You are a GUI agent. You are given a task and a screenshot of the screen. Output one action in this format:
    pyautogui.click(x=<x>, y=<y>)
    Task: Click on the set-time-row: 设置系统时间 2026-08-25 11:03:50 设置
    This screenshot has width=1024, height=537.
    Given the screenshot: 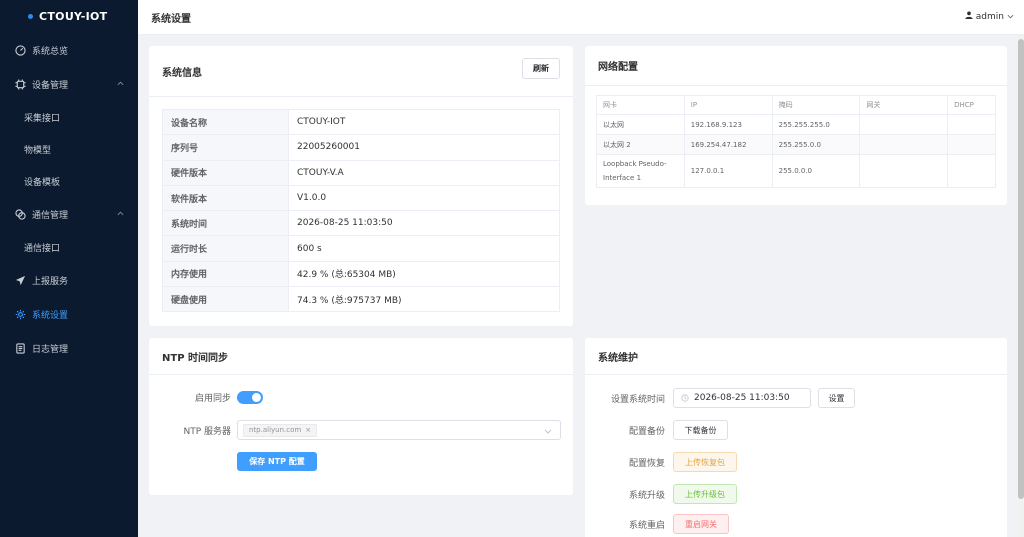 What is the action you would take?
    pyautogui.click(x=720, y=398)
    